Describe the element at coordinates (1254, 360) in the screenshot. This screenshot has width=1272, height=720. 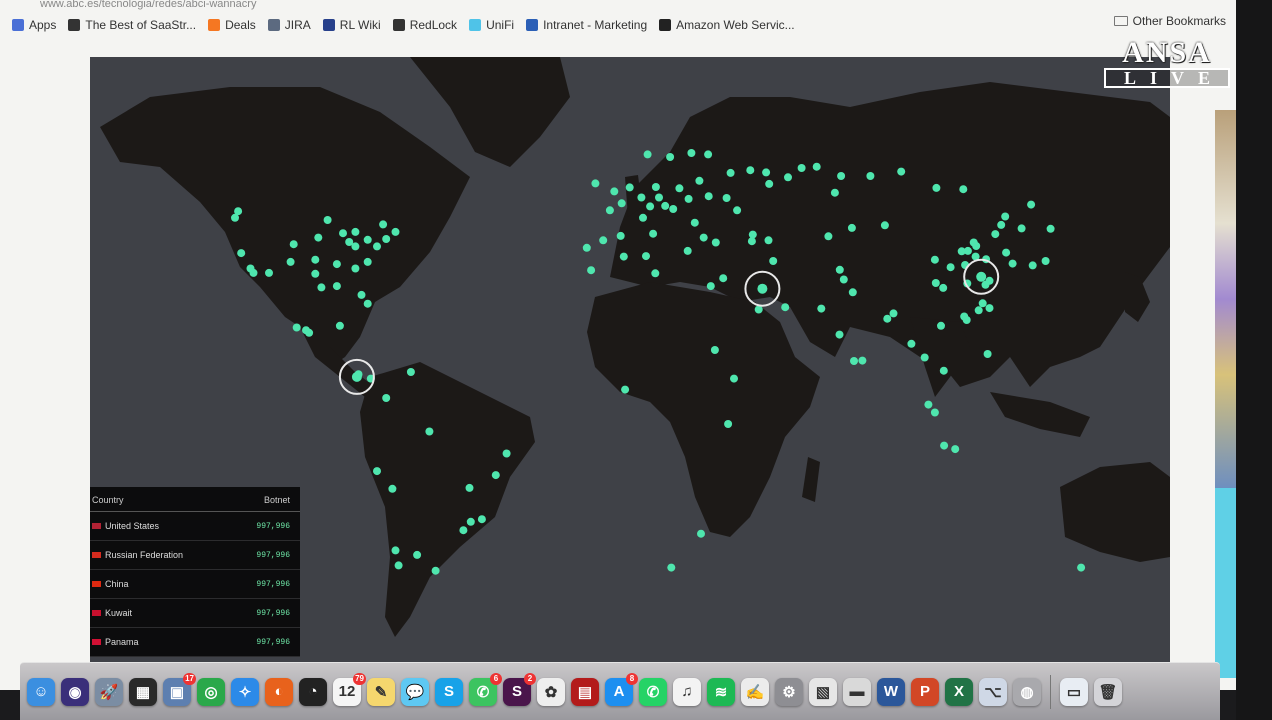
I see `monitor-bezel` at that location.